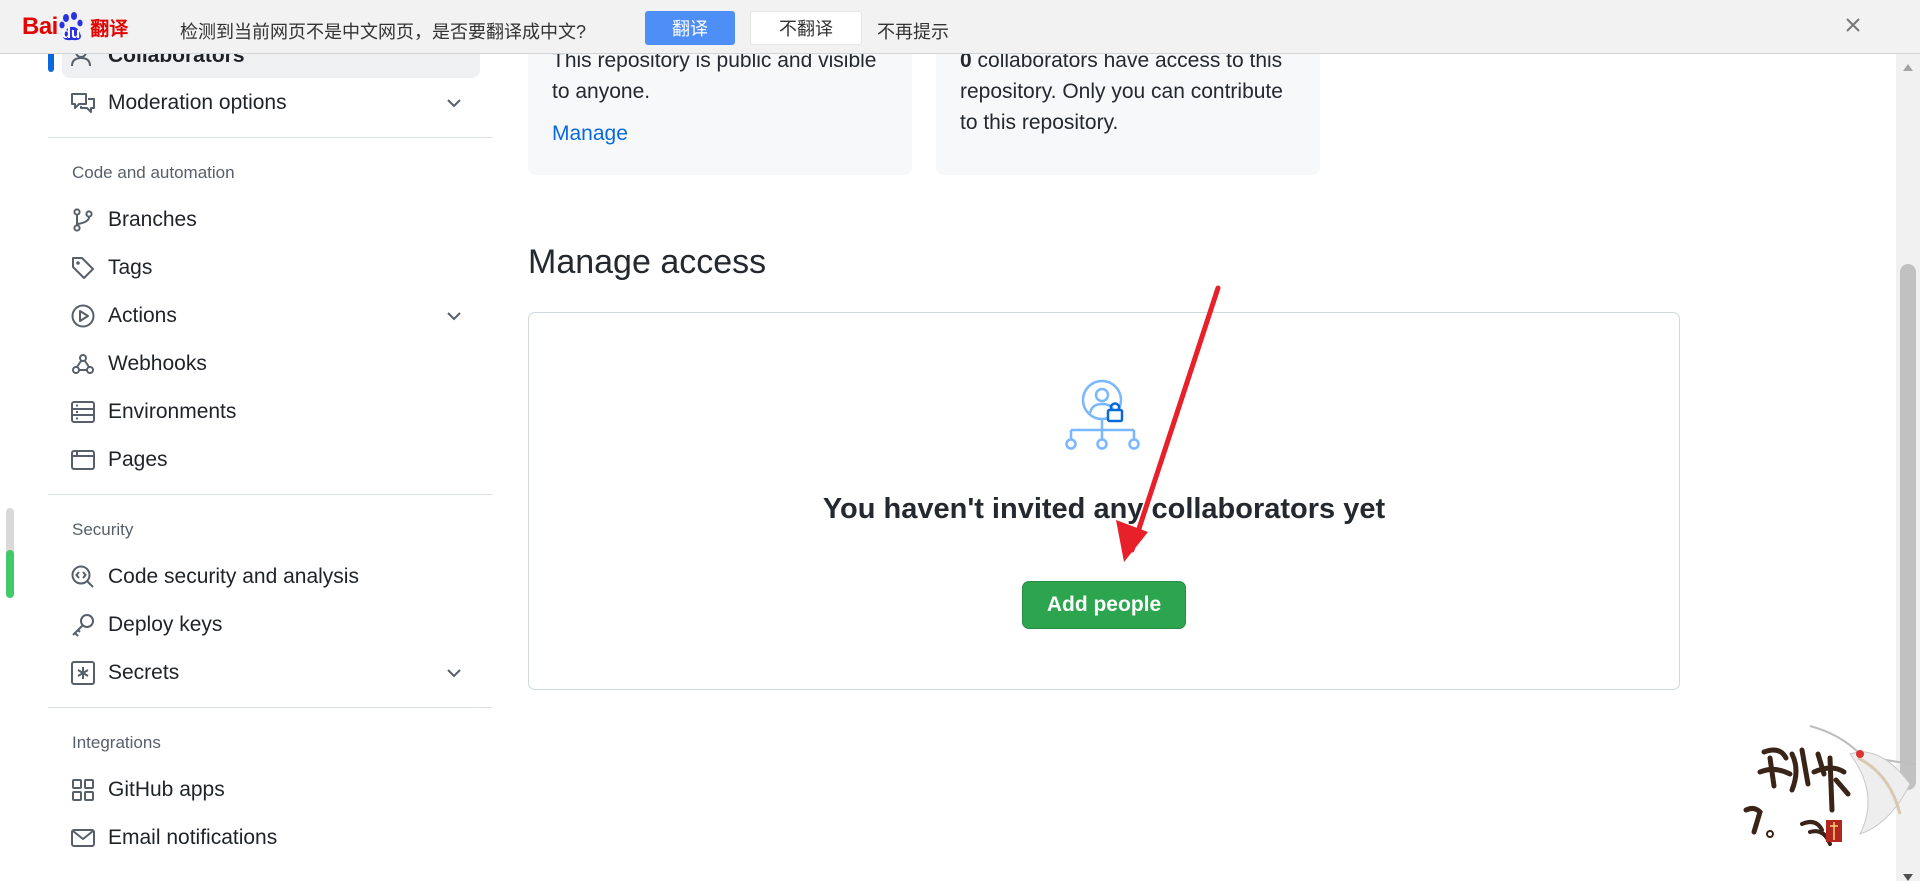 The width and height of the screenshot is (1920, 887). Describe the element at coordinates (1908, 64) in the screenshot. I see `scroll-up-arrow-icon` at that location.